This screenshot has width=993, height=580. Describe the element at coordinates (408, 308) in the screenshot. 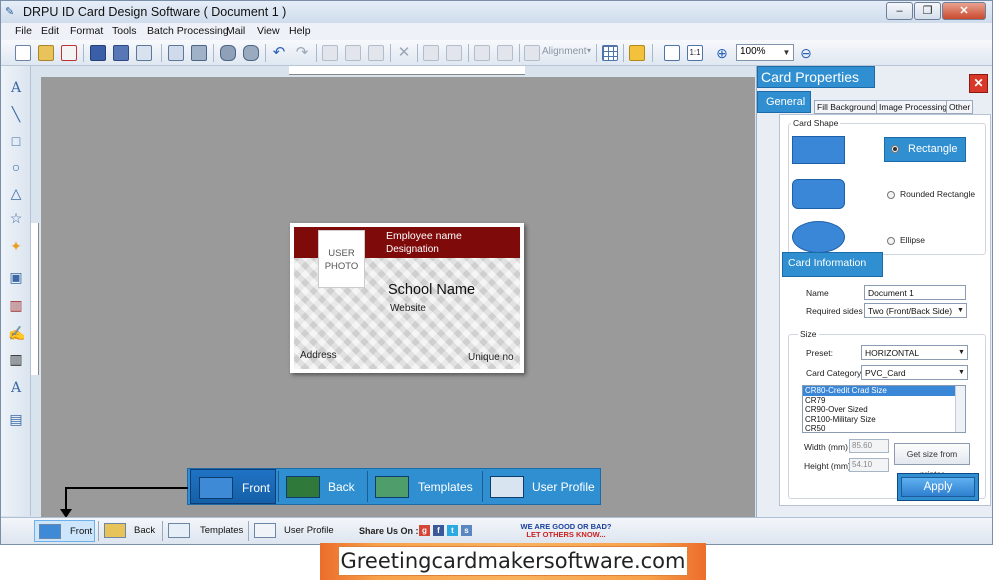

I see `website-text: Website` at that location.